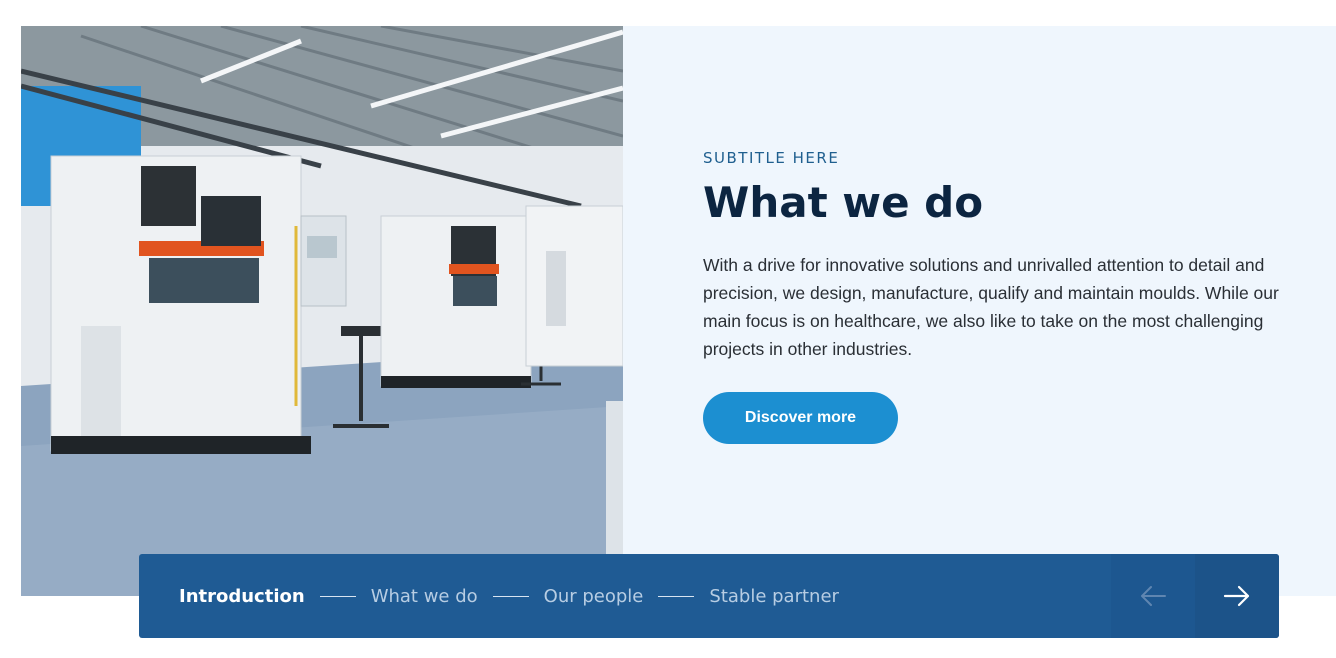 This screenshot has height=658, width=1336. I want to click on section-subtitle: SUBTITLE HERE, so click(771, 158).